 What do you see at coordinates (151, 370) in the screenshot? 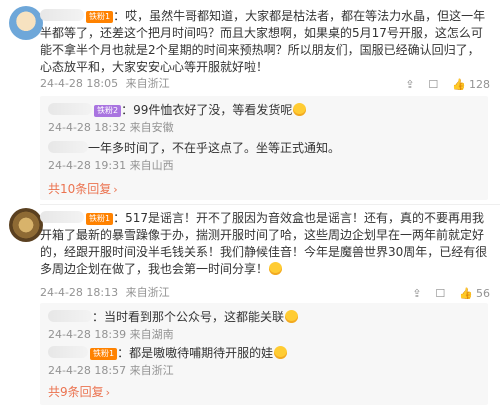
I see `reply-location: 来自浙江` at bounding box center [151, 370].